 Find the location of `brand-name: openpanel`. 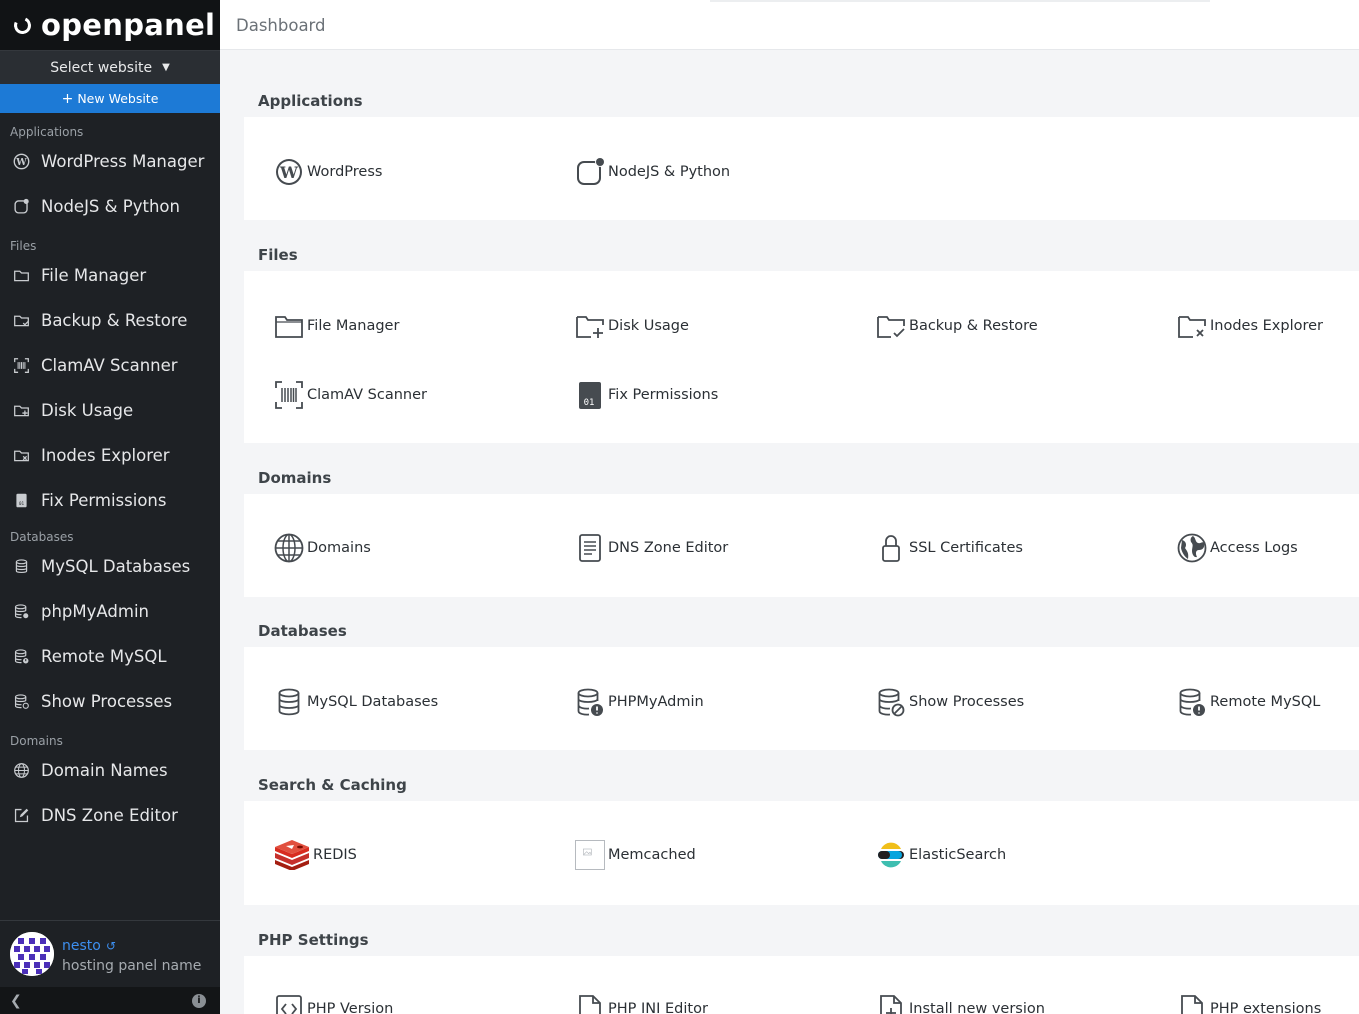

brand-name: openpanel is located at coordinates (128, 25).